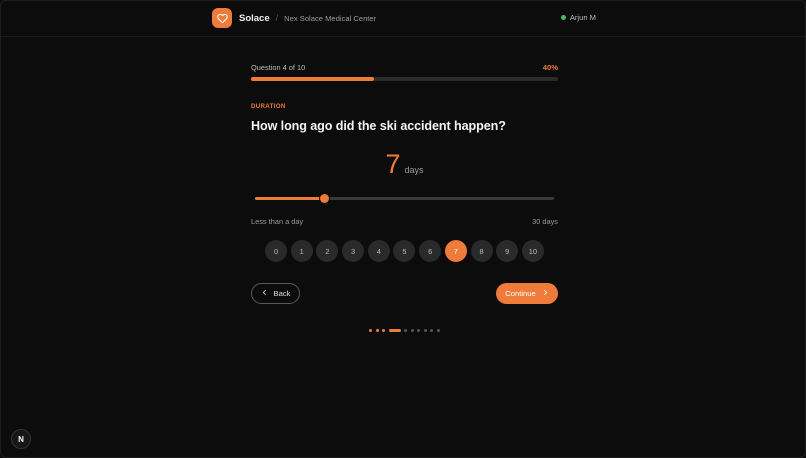 The width and height of the screenshot is (806, 458). I want to click on organization-name: Nex Solace Medical Center, so click(330, 18).